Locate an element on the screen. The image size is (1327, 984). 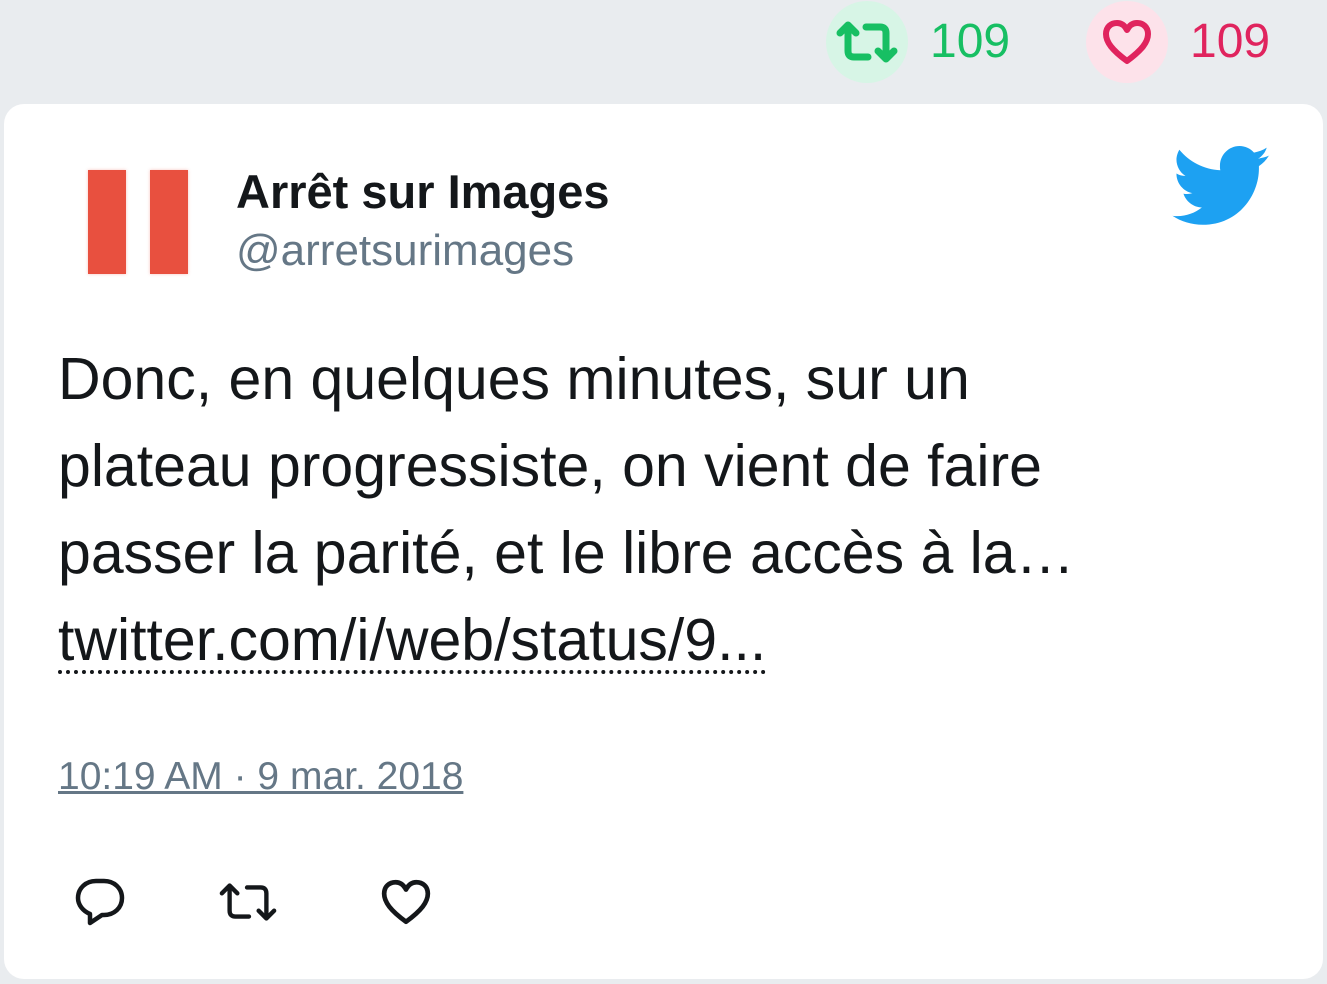
tweet-actions is located at coordinates (663, 904).